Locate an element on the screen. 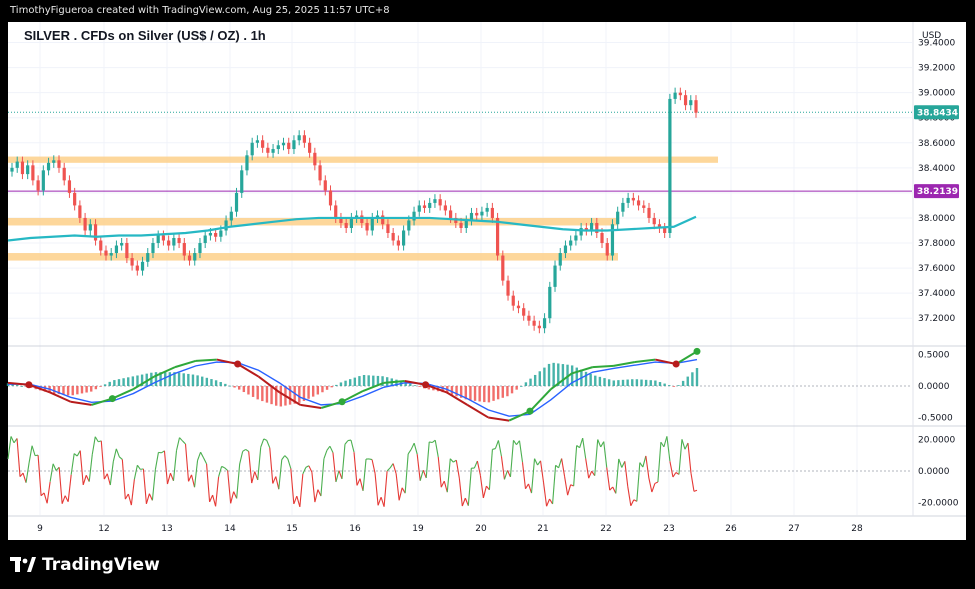 This screenshot has width=975, height=589. time-tick-label: 19 is located at coordinates (418, 529).